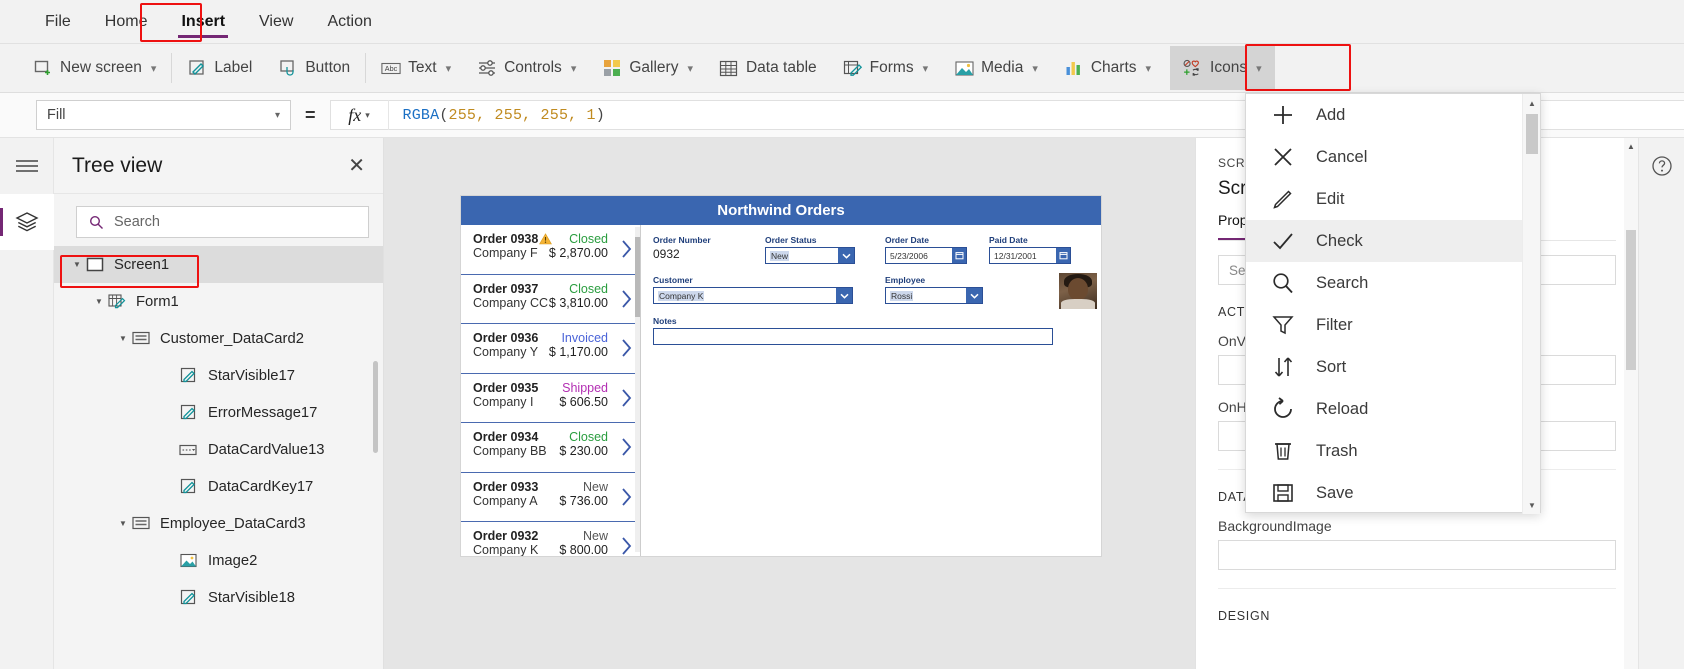  What do you see at coordinates (219, 68) in the screenshot?
I see `ribbon-label-button: Label` at bounding box center [219, 68].